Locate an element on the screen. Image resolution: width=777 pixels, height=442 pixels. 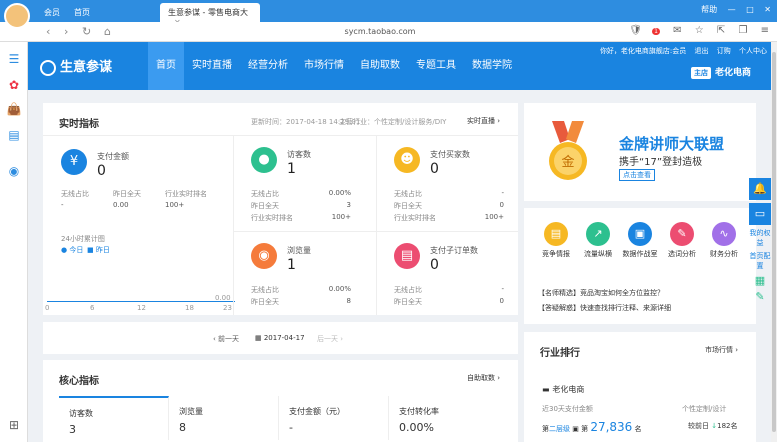
logo: 生意参谋 is located at coordinates (76, 66).